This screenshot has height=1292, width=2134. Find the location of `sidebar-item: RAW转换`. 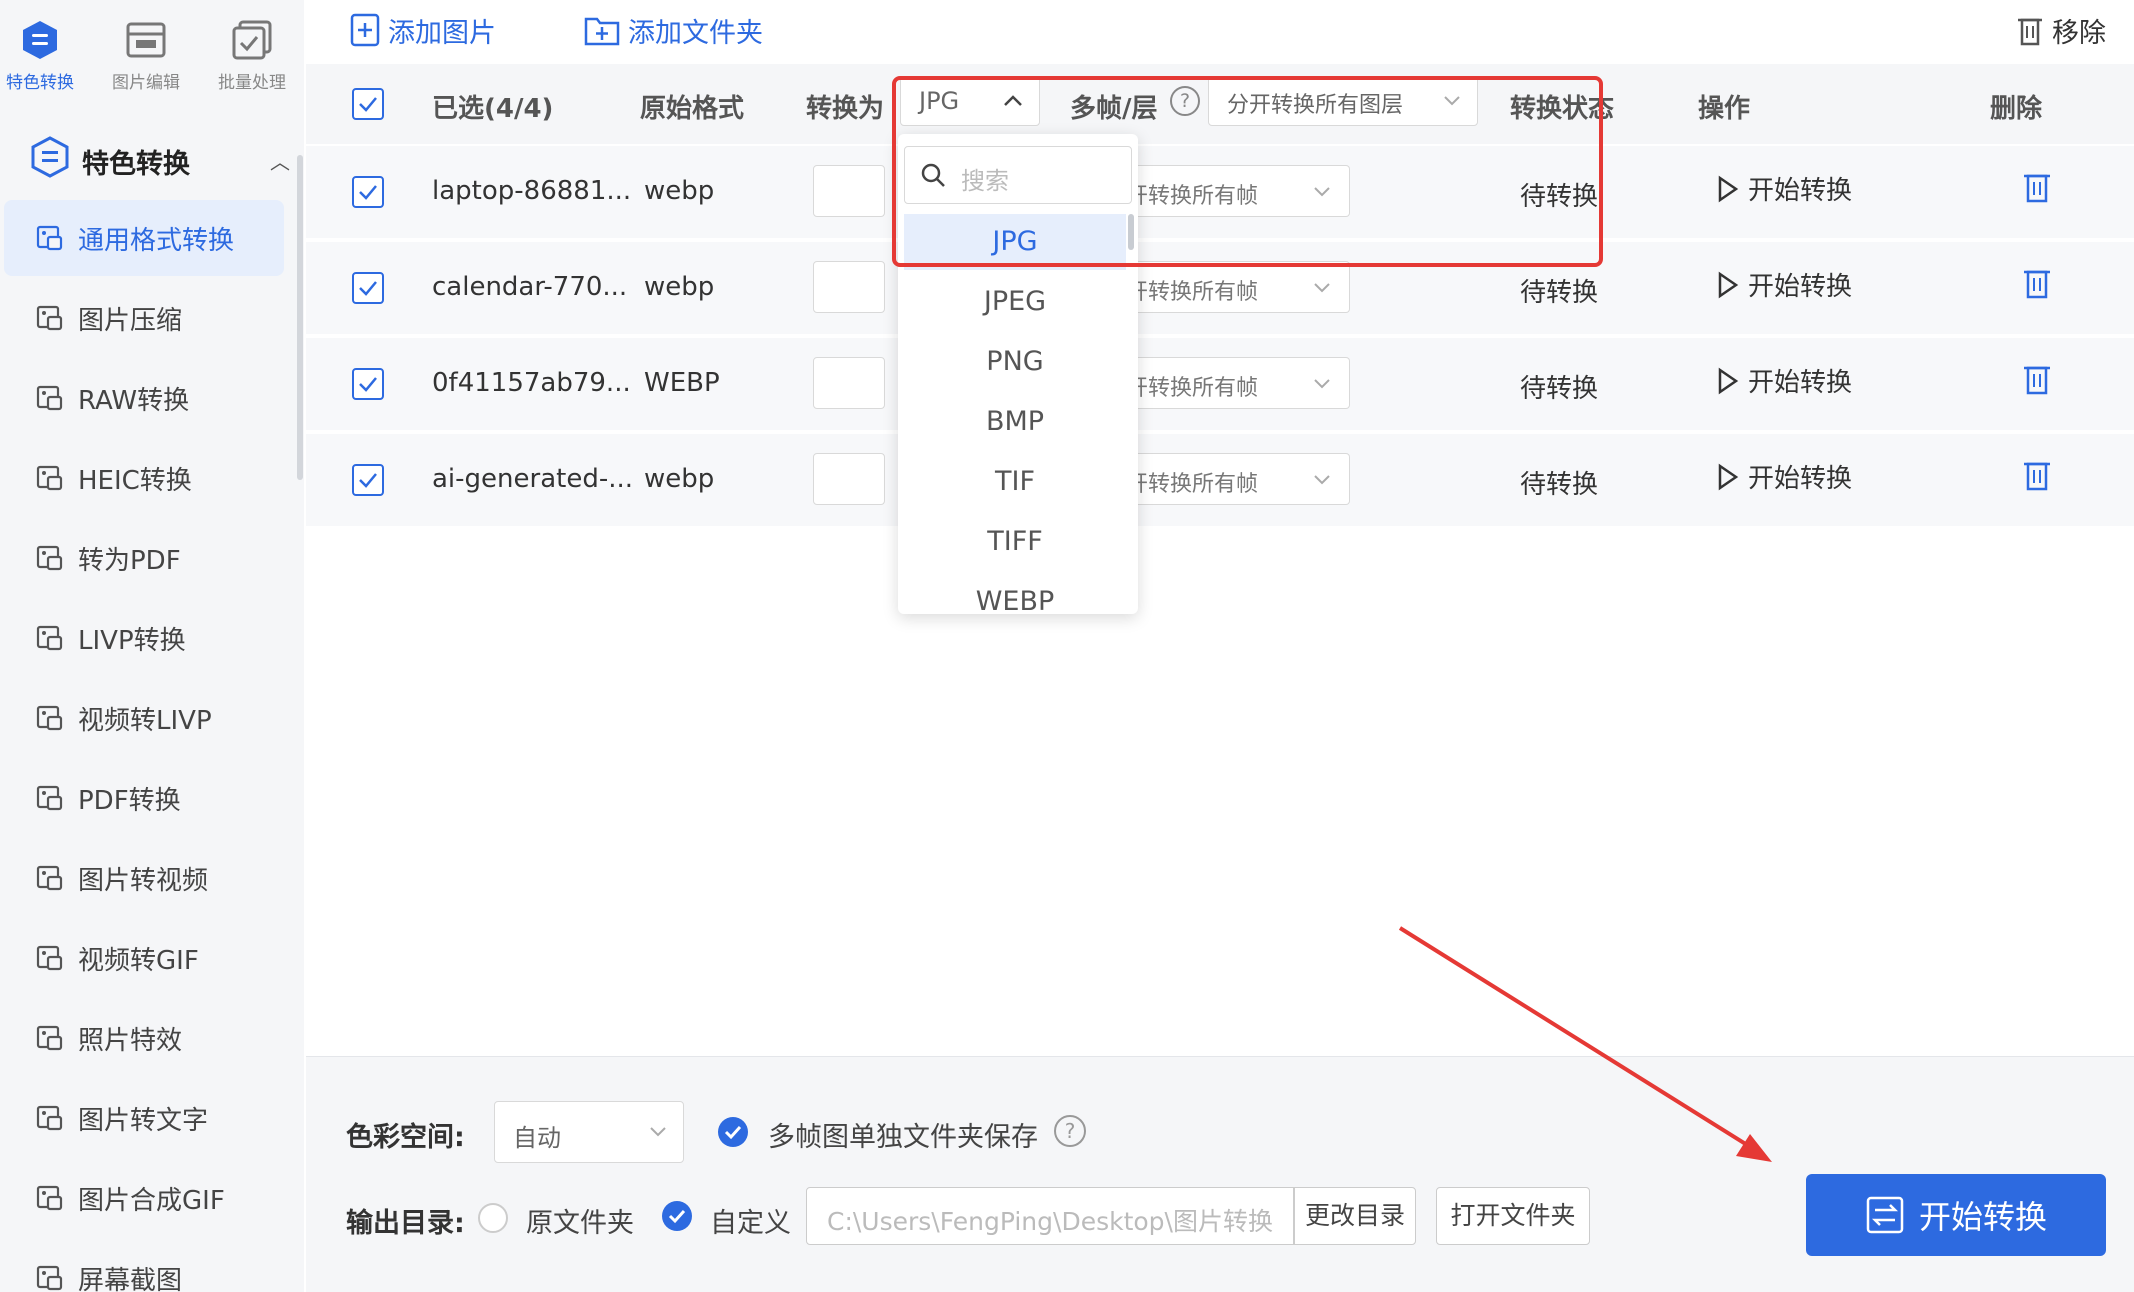

sidebar-item: RAW转换 is located at coordinates (144, 398).